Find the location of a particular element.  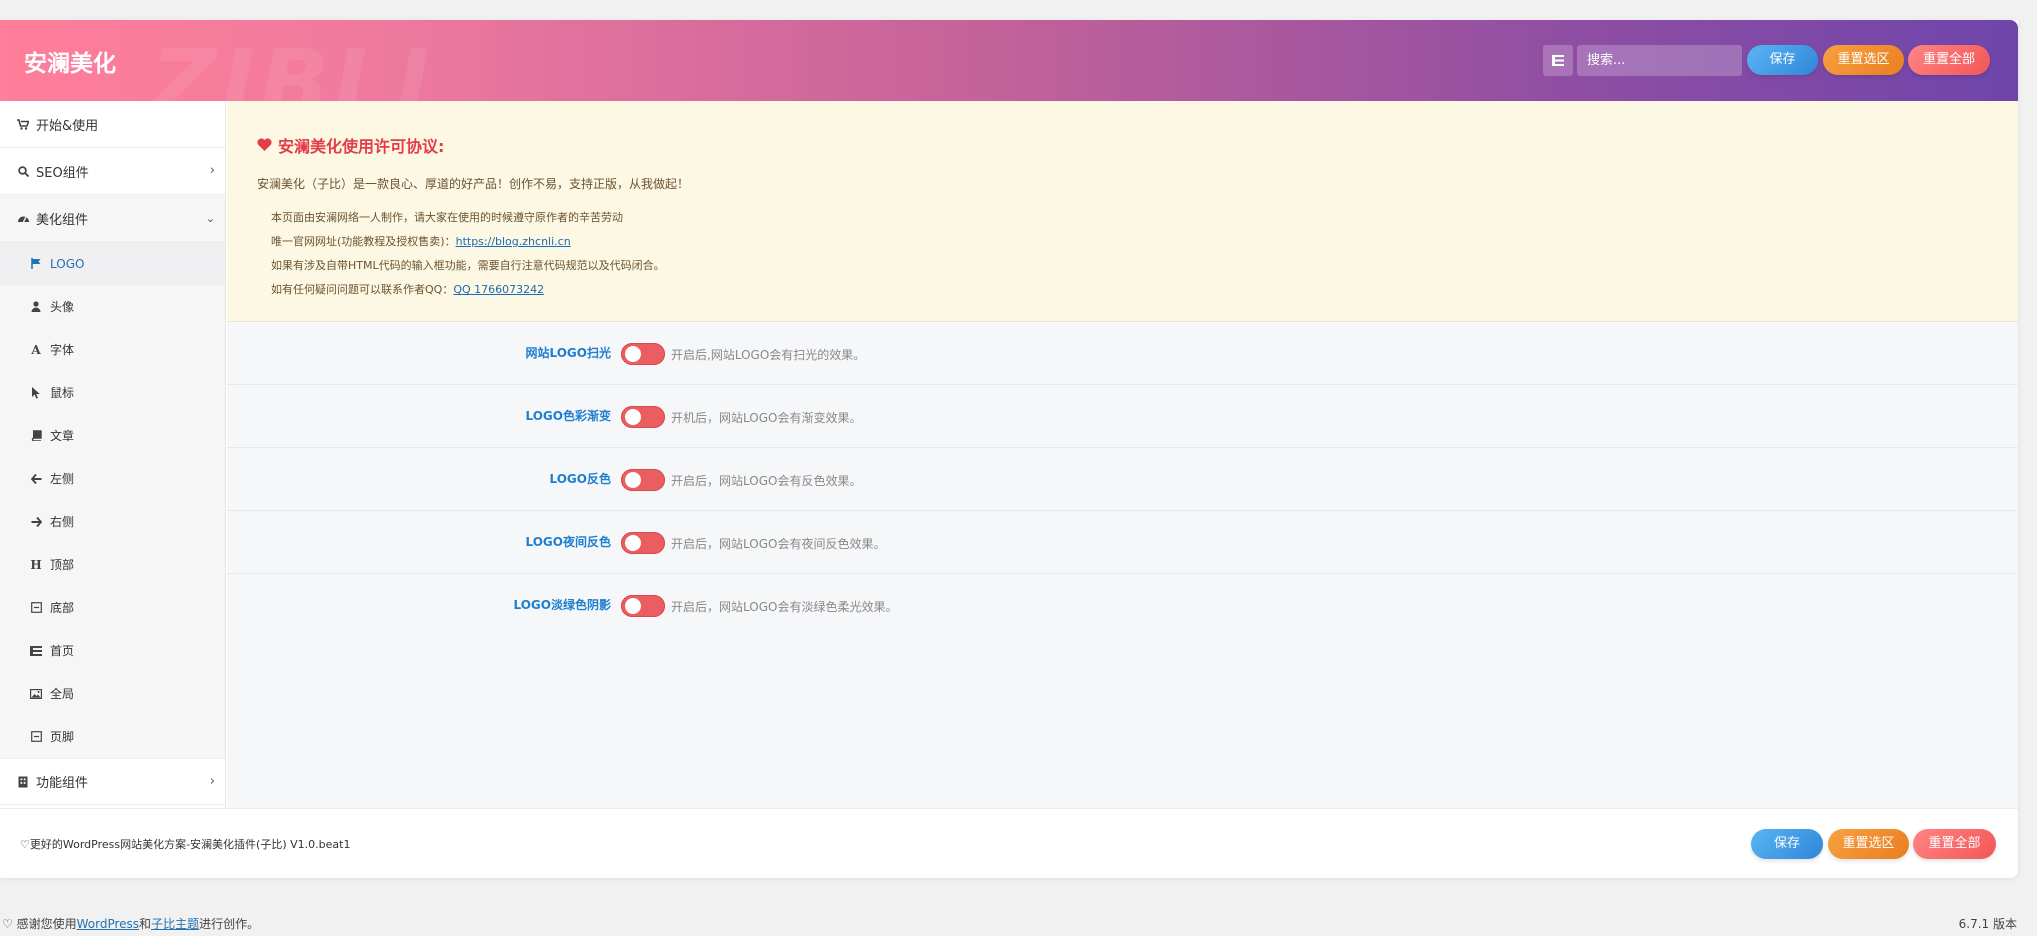

sidebar-item-seo: SEO组件 › is located at coordinates (112, 171).